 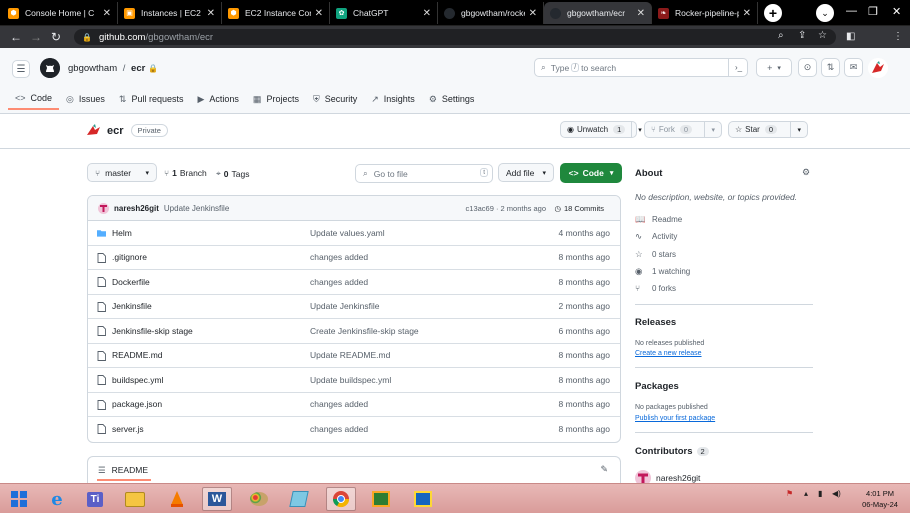 What do you see at coordinates (896, 11) in the screenshot?
I see `close-window-icon: ✕` at bounding box center [896, 11].